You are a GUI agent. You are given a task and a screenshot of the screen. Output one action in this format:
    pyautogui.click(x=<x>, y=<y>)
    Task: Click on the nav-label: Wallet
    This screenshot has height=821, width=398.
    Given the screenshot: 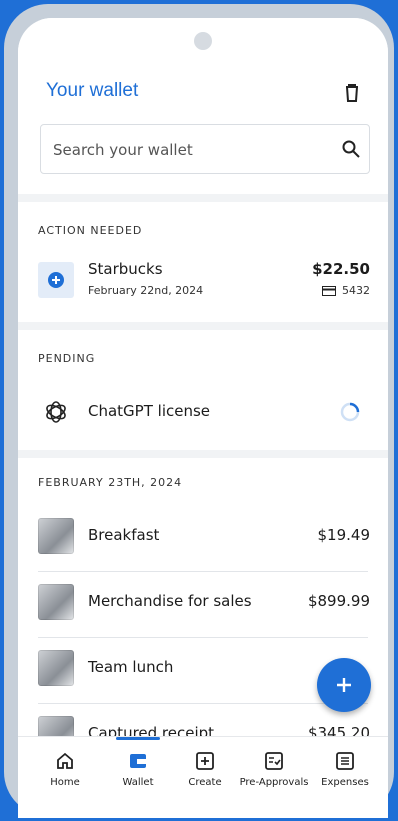 What is the action you would take?
    pyautogui.click(x=138, y=782)
    